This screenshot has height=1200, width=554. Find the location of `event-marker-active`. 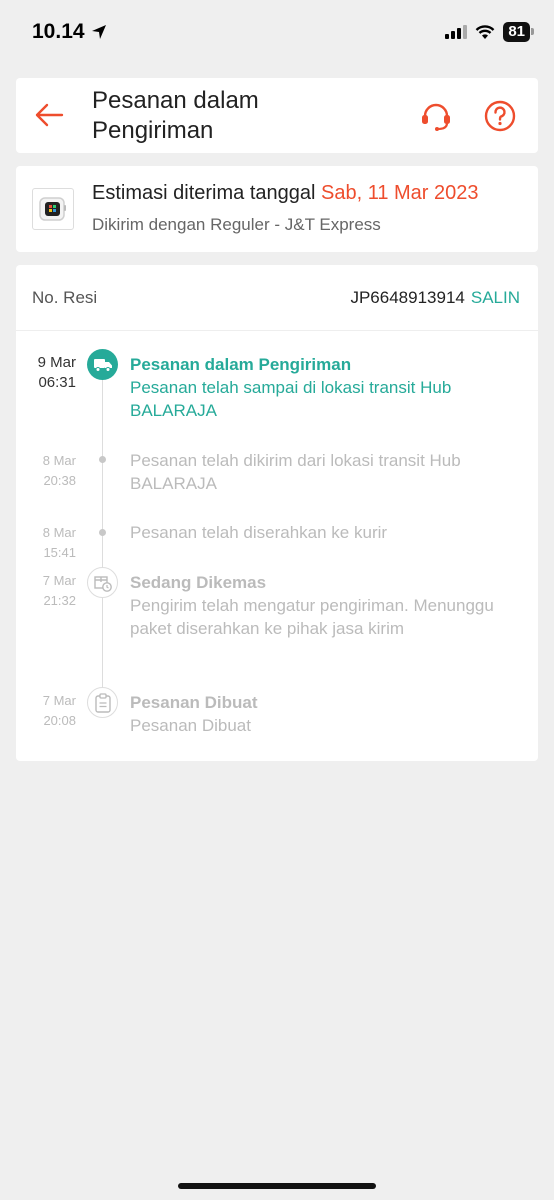

event-marker-active is located at coordinates (102, 364).